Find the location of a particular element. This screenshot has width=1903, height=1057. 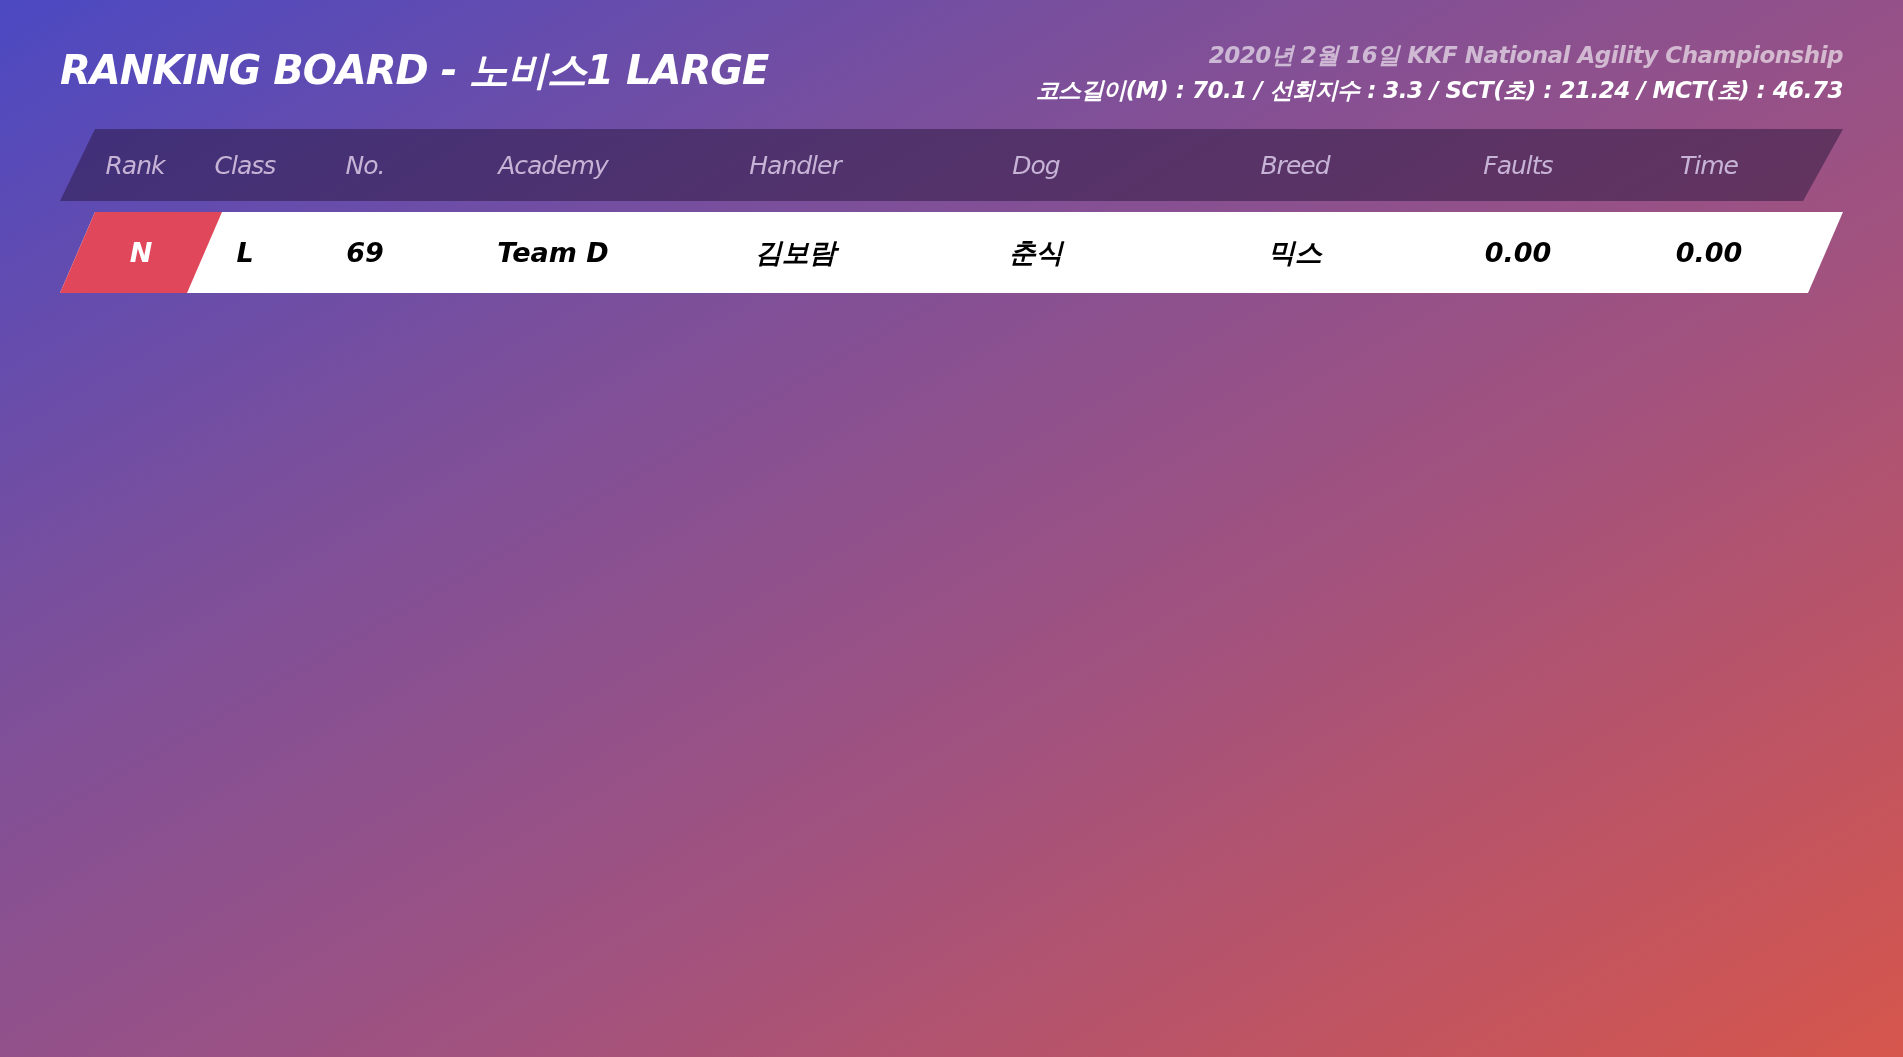

column-header: Rank is located at coordinates (135, 165).